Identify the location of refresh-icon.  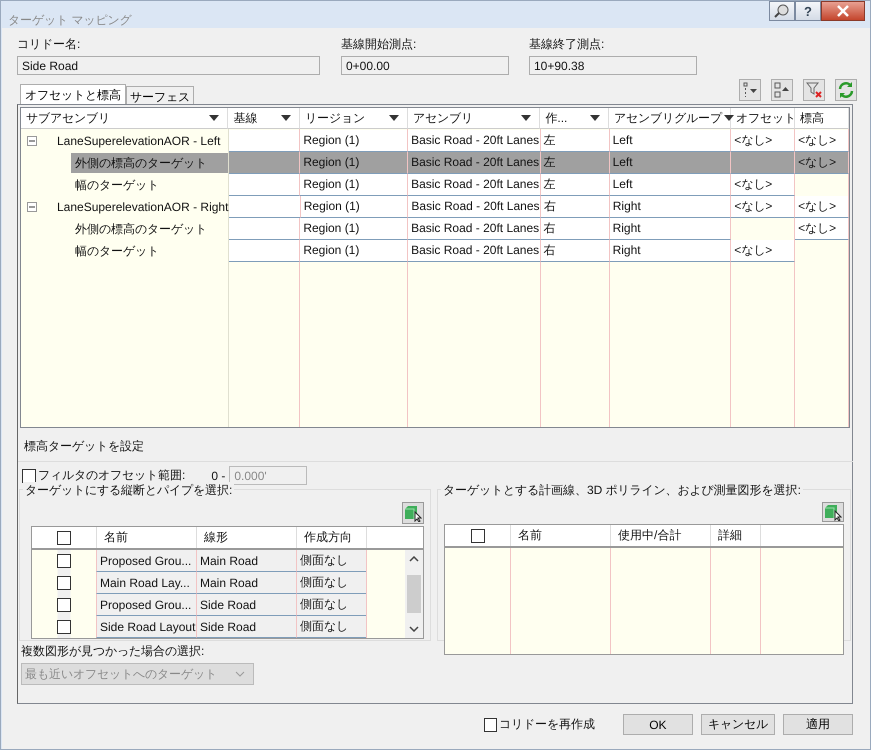
(846, 90).